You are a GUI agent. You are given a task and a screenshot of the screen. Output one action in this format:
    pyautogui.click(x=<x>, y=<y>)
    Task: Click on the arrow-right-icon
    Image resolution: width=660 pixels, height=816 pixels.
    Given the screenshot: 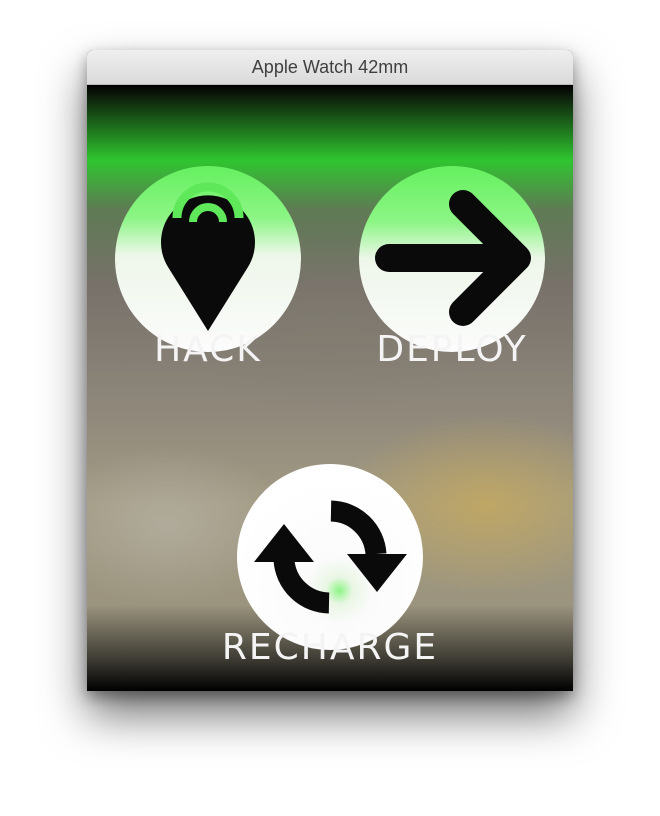 What is the action you would take?
    pyautogui.click(x=452, y=259)
    